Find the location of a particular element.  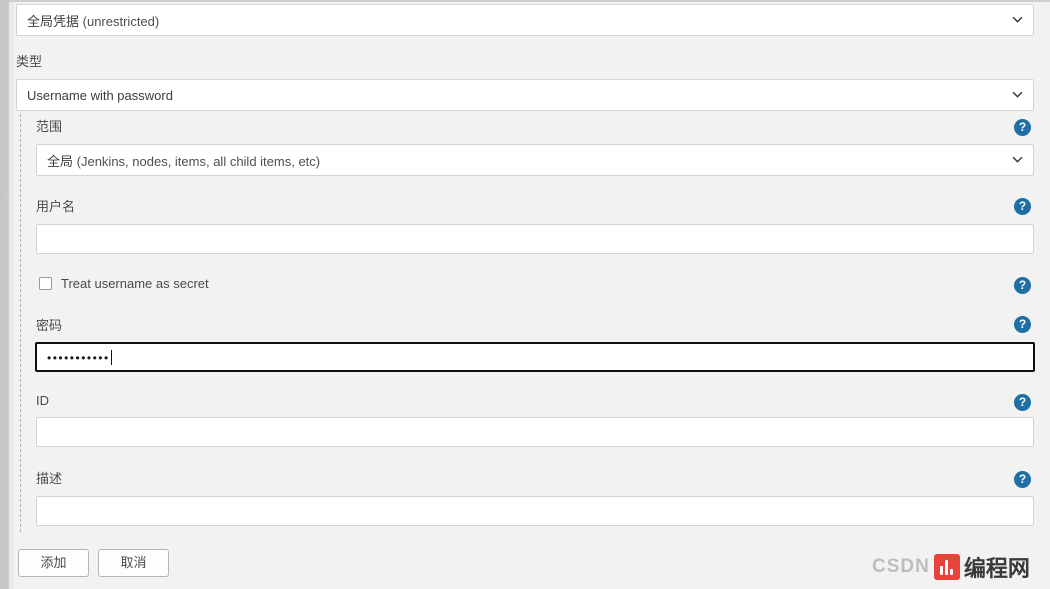

treat-username-as-secret-checkbox is located at coordinates (45, 283).